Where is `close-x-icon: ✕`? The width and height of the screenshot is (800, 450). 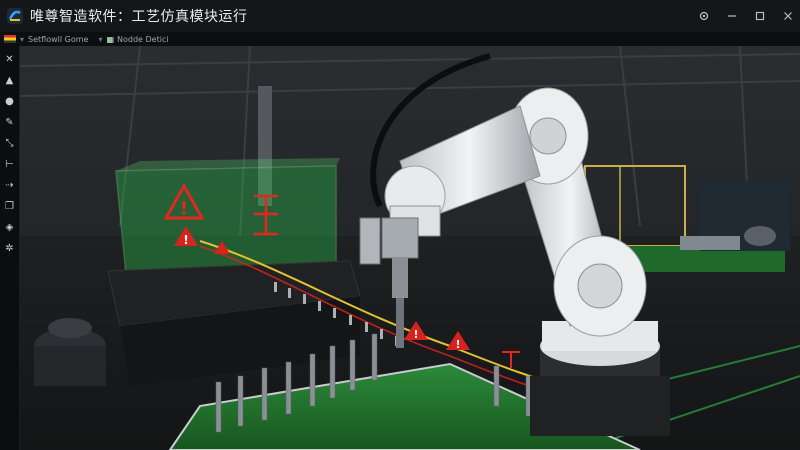
close-x-icon: ✕ is located at coordinates (10, 59).